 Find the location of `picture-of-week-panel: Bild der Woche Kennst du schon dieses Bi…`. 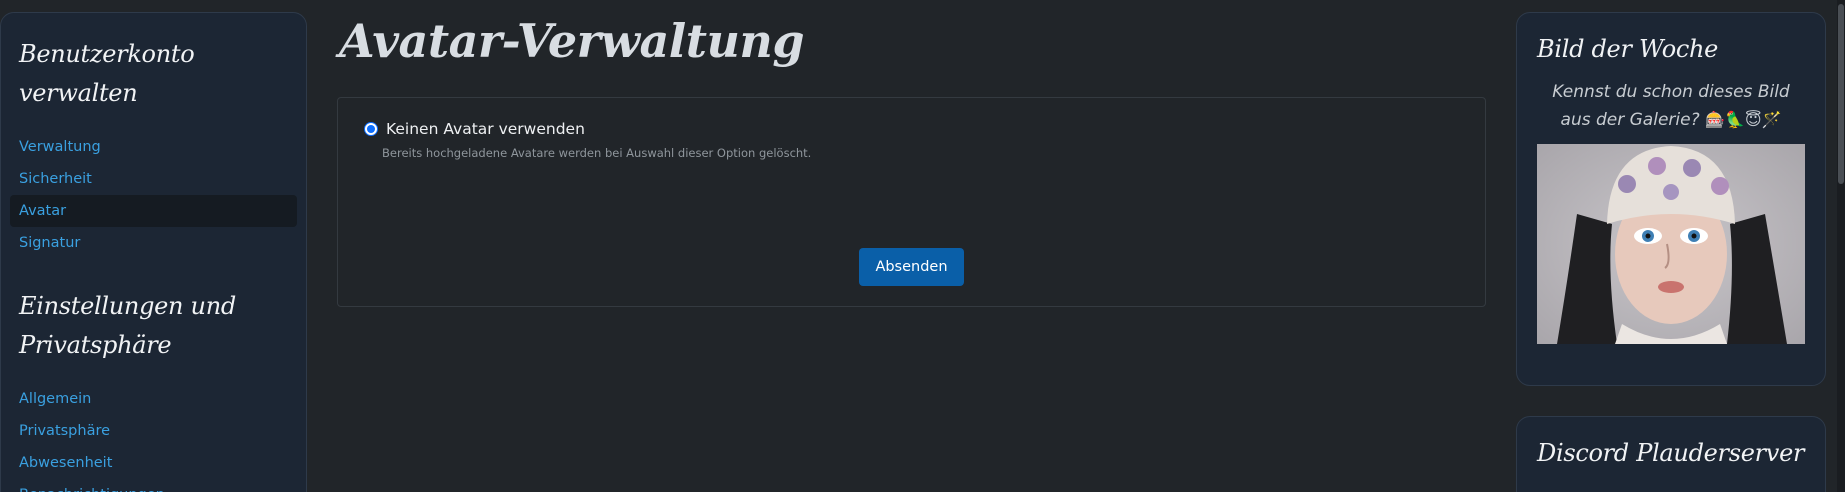

picture-of-week-panel: Bild der Woche Kennst du schon dieses Bi… is located at coordinates (1671, 199).